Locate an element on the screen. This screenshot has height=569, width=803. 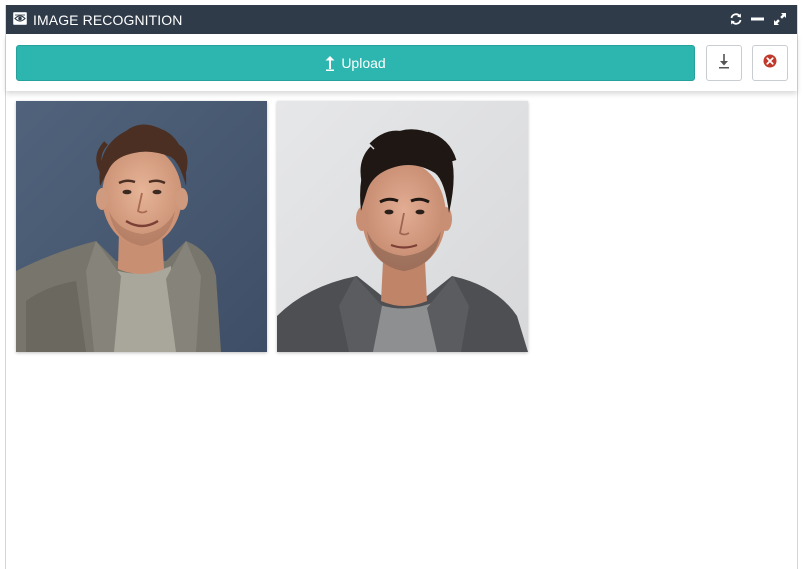
clear-button is located at coordinates (770, 63).